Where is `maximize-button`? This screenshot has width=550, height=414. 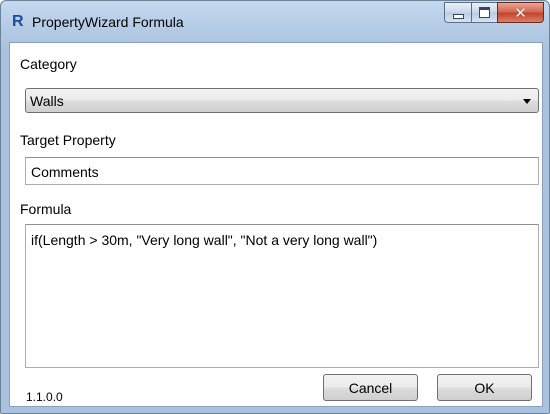
maximize-button is located at coordinates (484, 12).